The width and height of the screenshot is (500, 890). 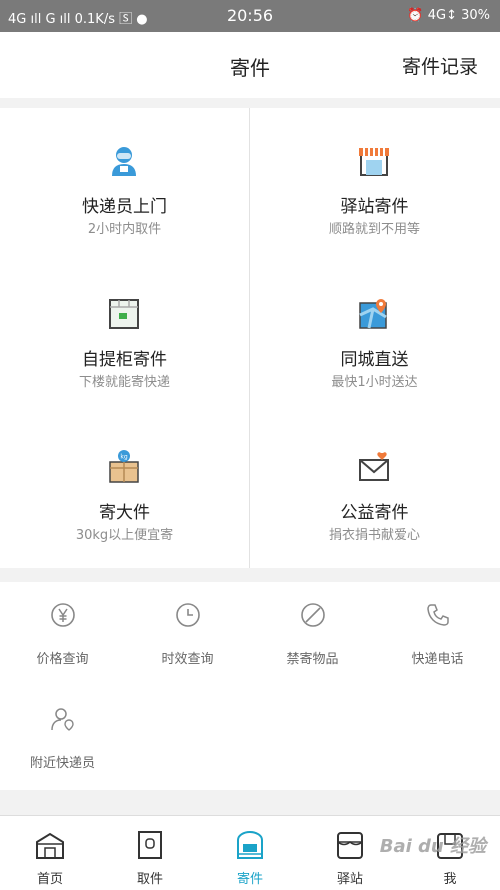 I want to click on service-same-city: 同城直送 最快1小时送达, so click(x=374, y=337).